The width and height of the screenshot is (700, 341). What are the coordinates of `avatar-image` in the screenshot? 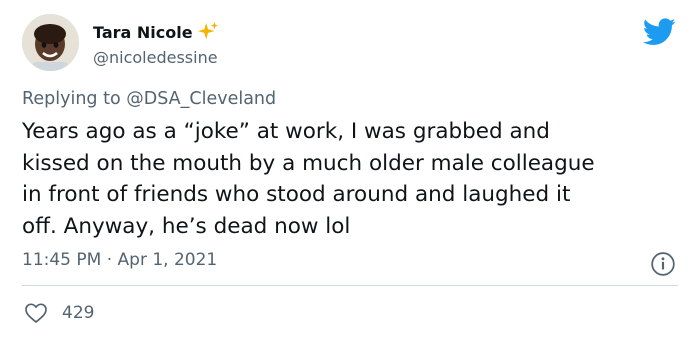 It's located at (50, 42).